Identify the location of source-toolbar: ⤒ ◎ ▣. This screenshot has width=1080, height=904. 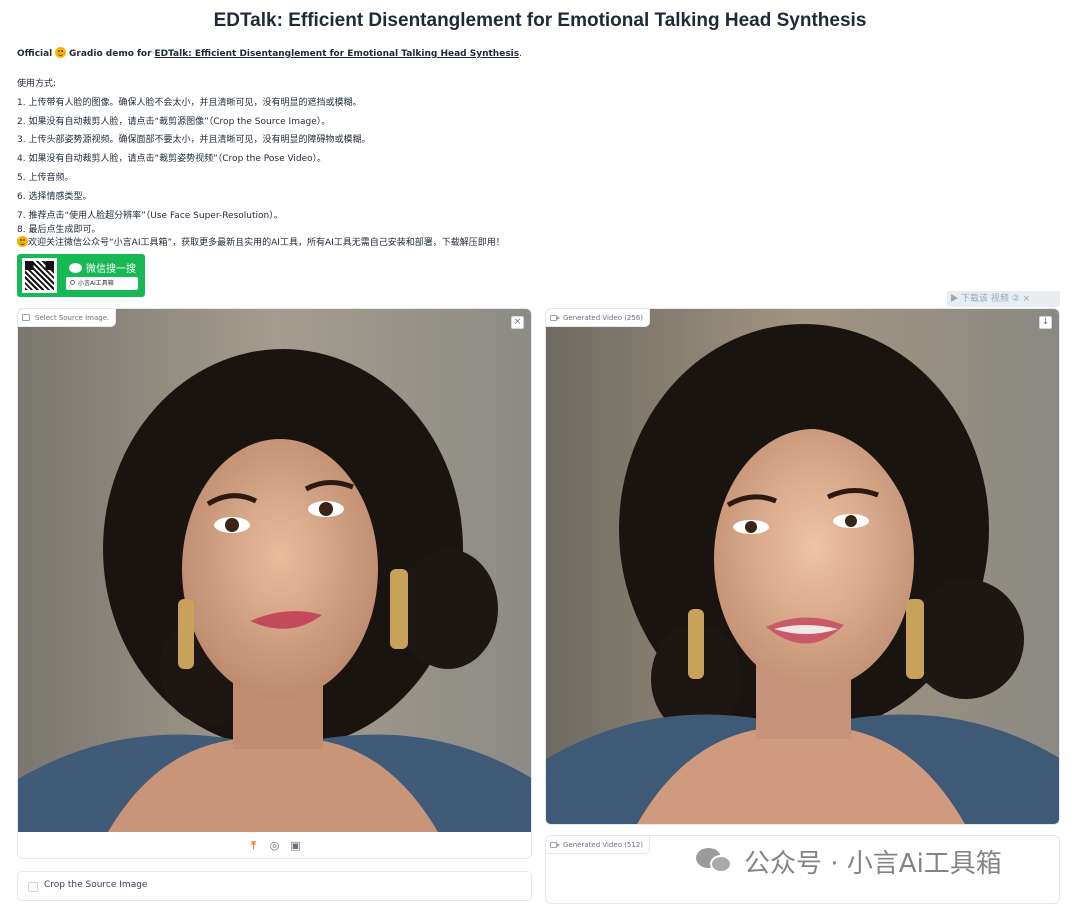
(274, 845).